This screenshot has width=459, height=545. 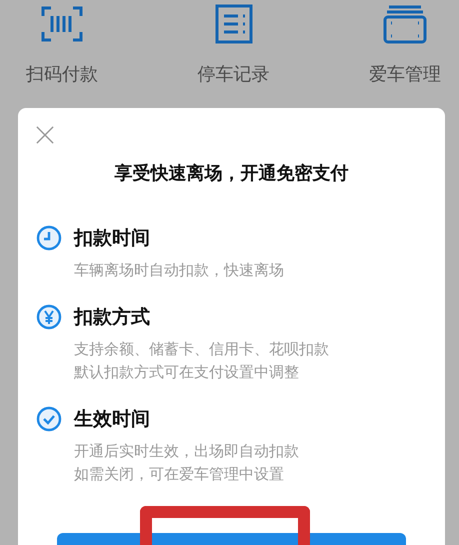 What do you see at coordinates (49, 238) in the screenshot?
I see `clock-icon` at bounding box center [49, 238].